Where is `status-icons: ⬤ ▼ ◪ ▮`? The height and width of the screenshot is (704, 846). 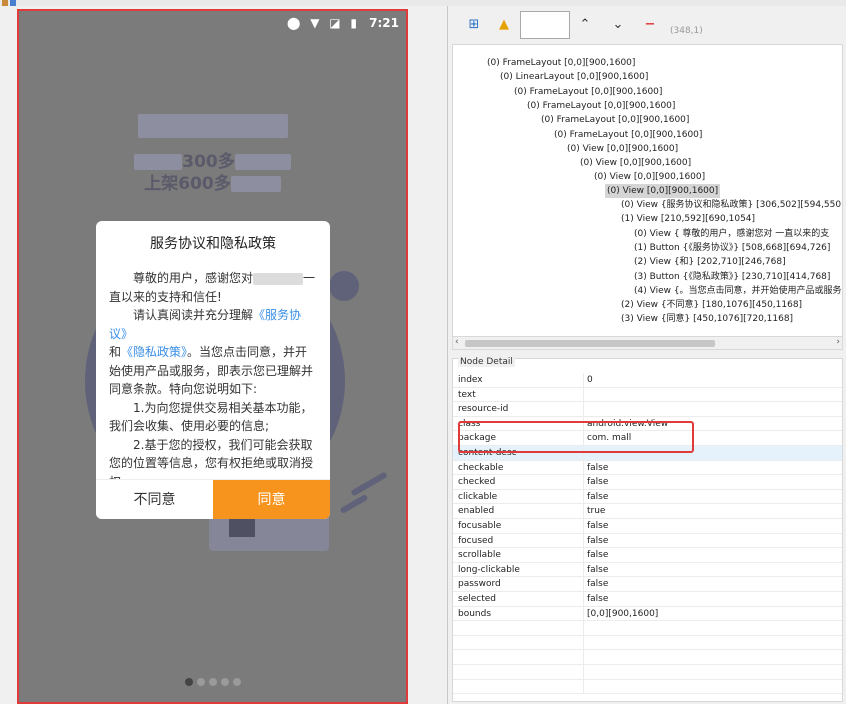 status-icons: ⬤ ▼ ◪ ▮ is located at coordinates (323, 23).